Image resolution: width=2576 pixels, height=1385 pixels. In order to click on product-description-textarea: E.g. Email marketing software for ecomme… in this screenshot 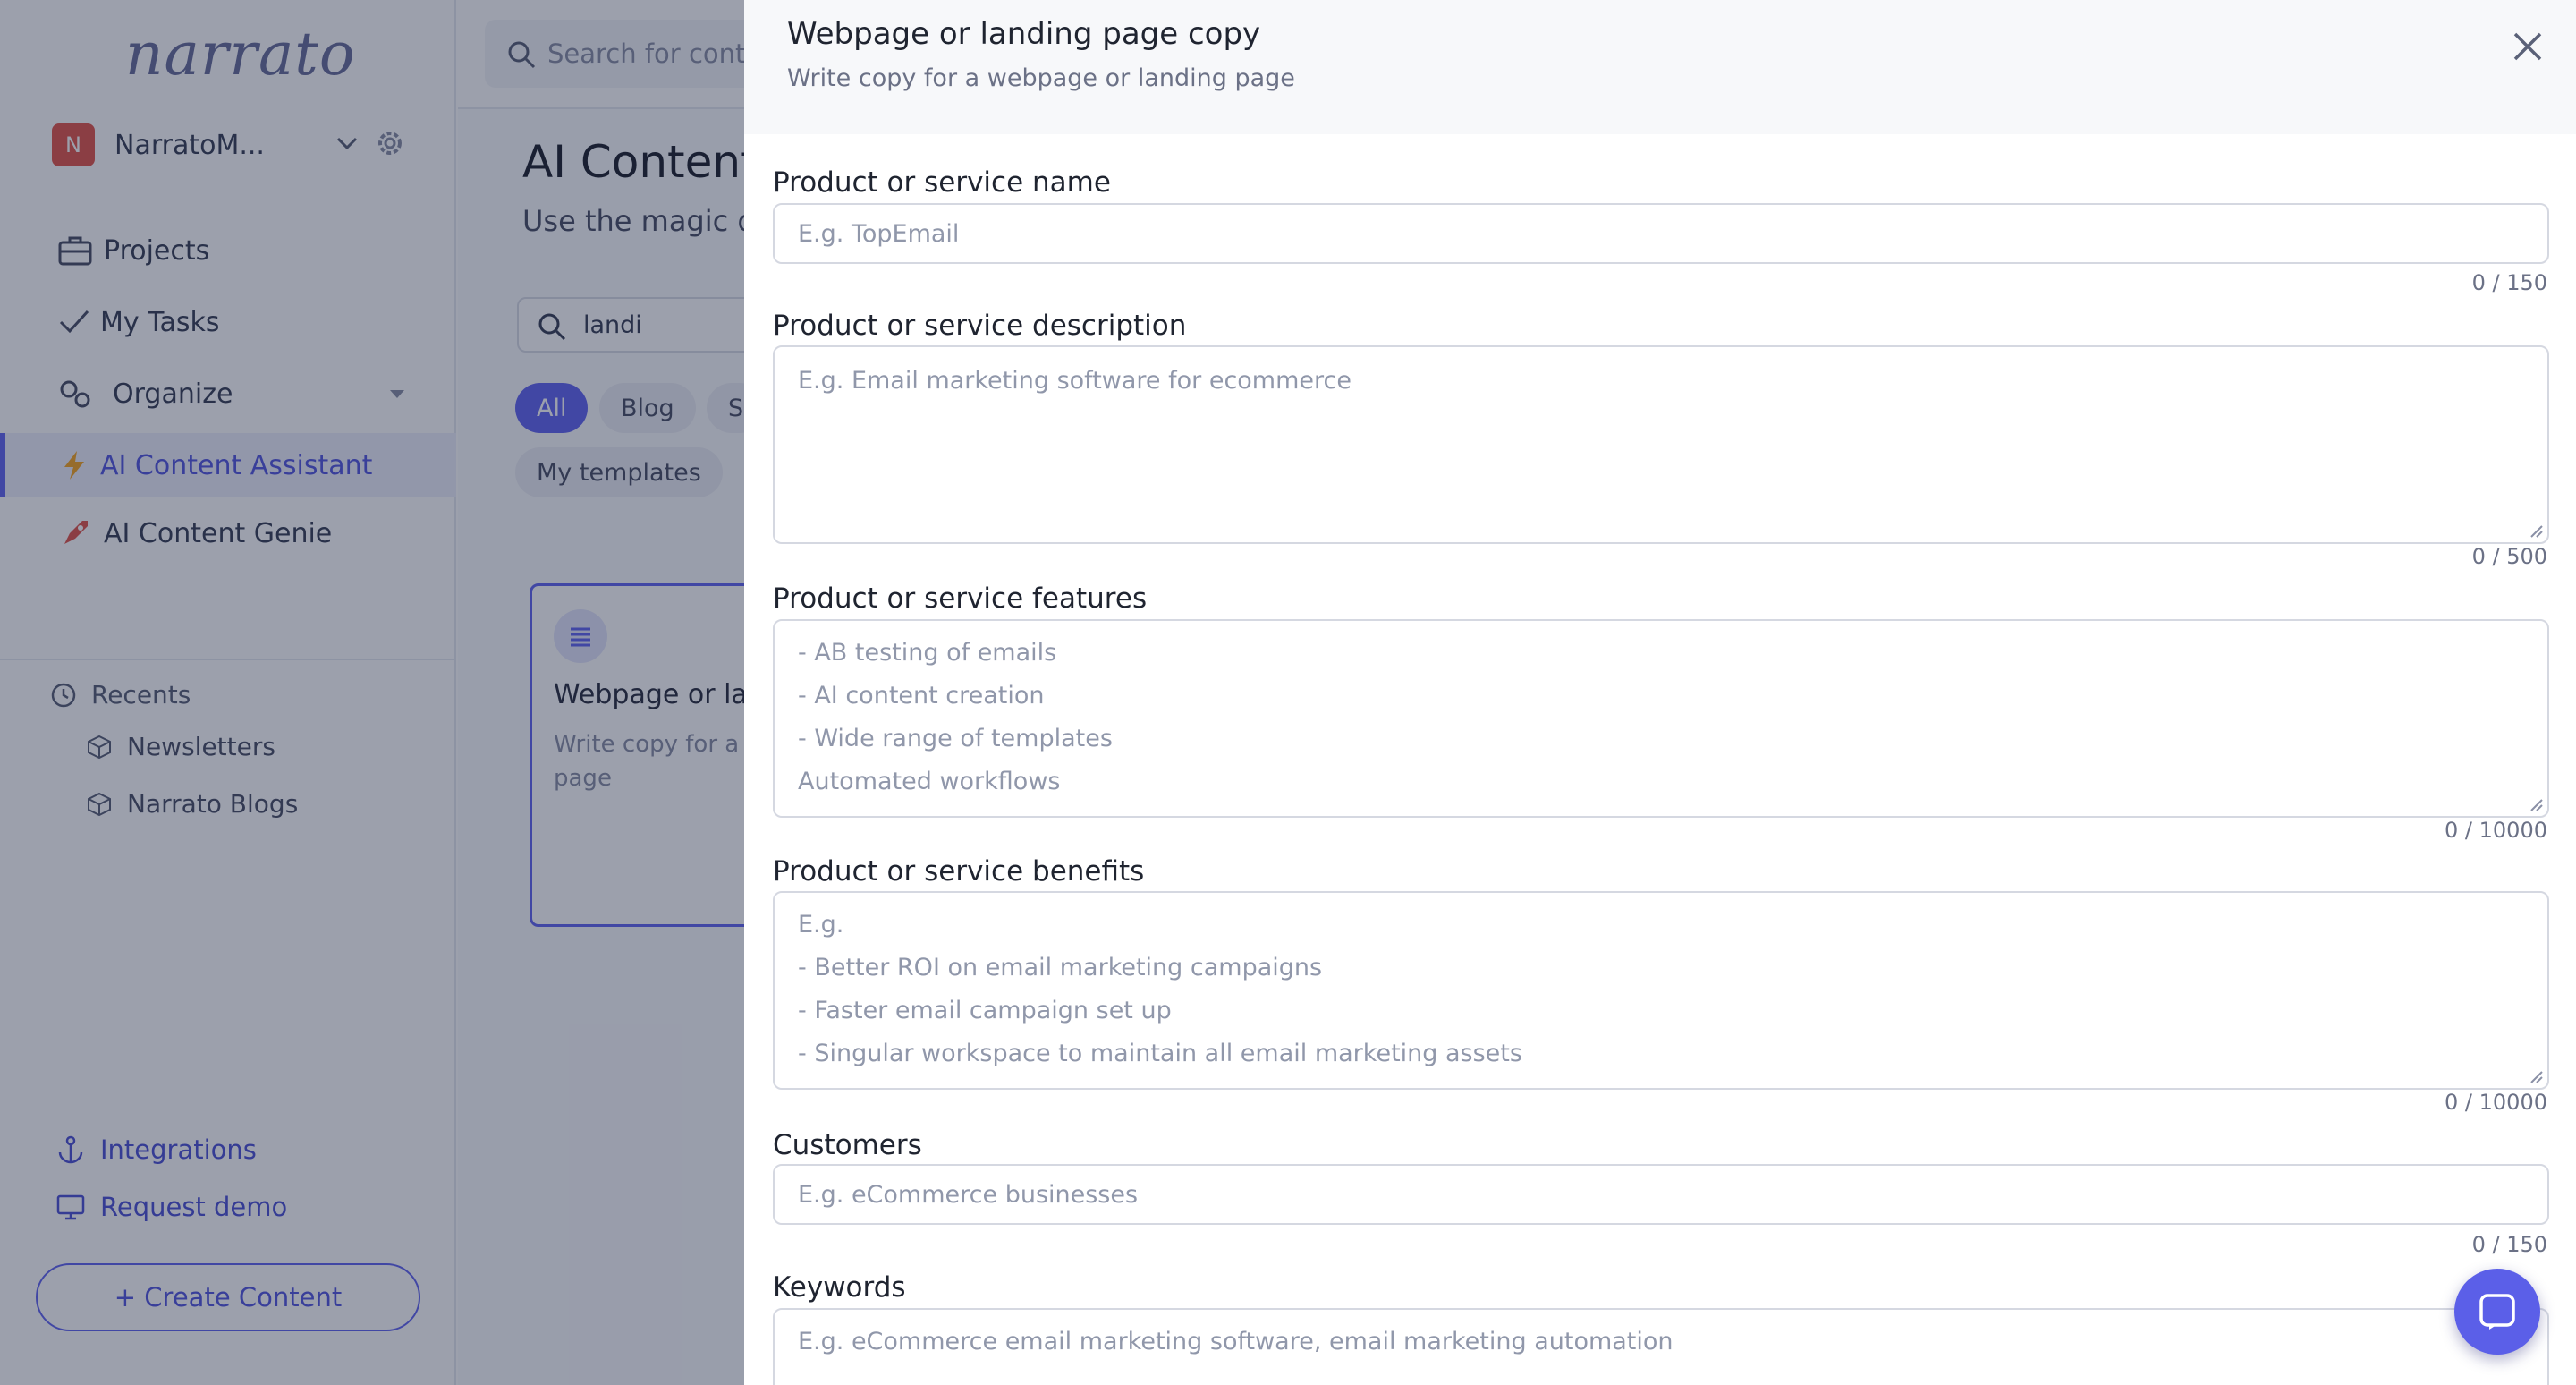, I will do `click(1661, 444)`.